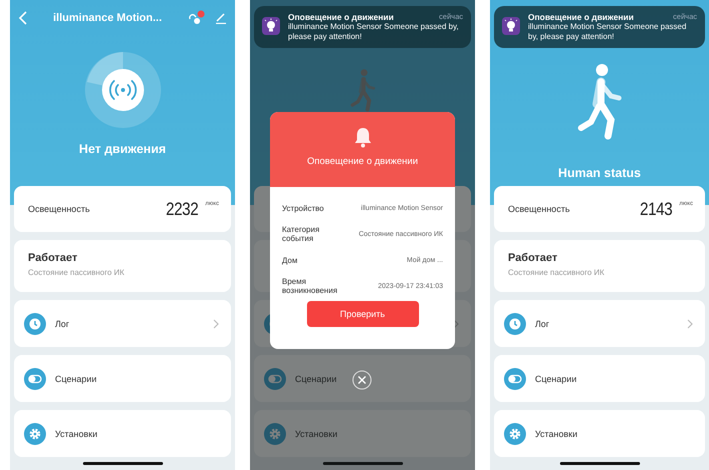  Describe the element at coordinates (599, 173) in the screenshot. I see `status-label: Human status` at that location.